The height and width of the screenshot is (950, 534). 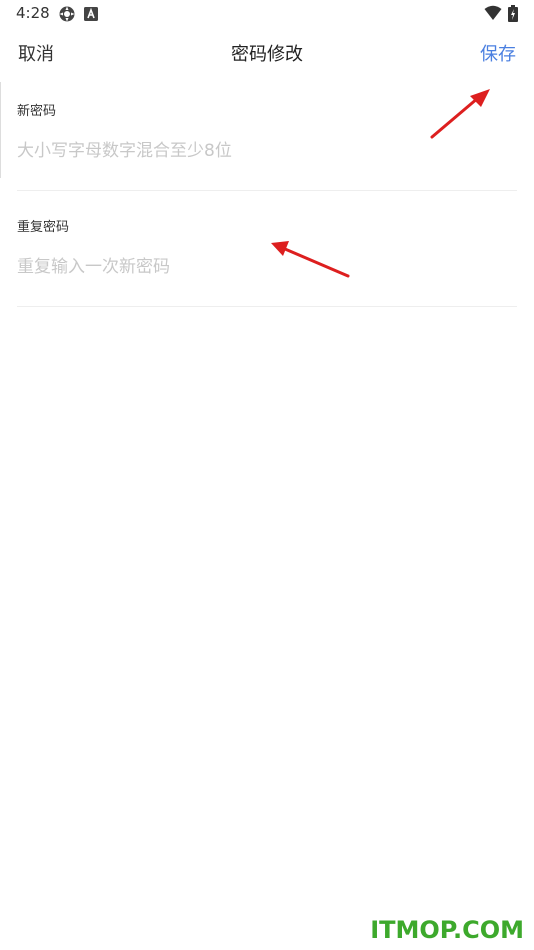 I want to click on arrow-to-repeat-field-icon, so click(x=310, y=259).